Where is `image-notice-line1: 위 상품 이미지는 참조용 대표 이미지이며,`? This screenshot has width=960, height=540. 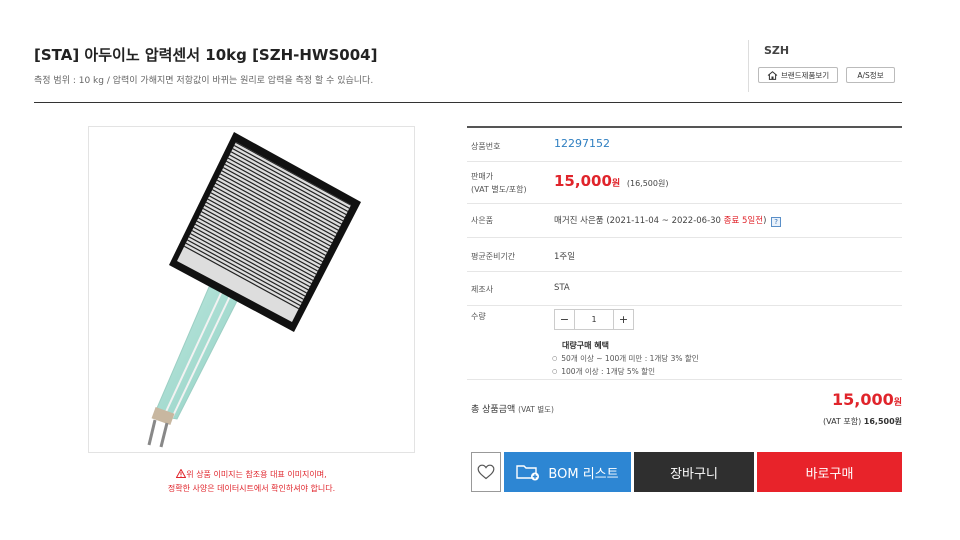
image-notice-line1: 위 상품 이미지는 참조용 대표 이미지이며, is located at coordinates (256, 474).